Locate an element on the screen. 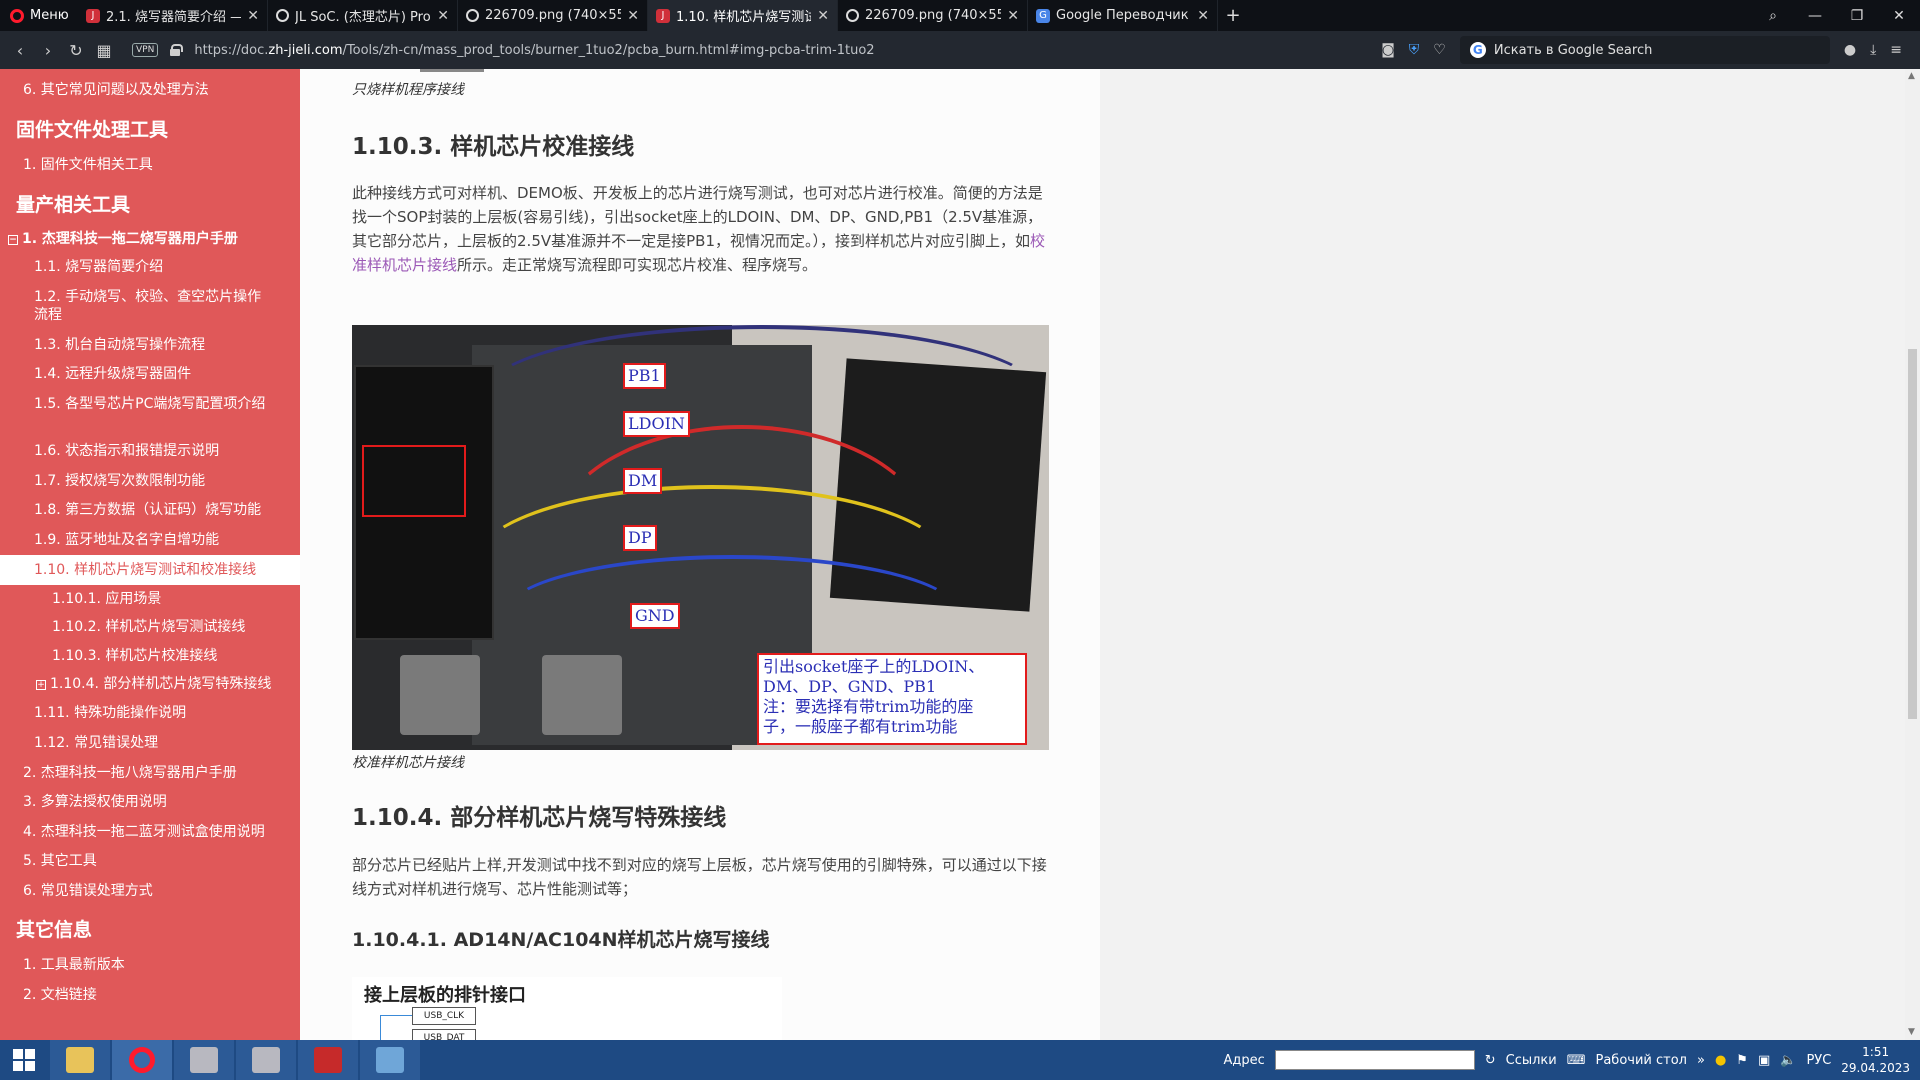 Image resolution: width=1920 pixels, height=1080 pixels. sidebar-item: 1.6. 状态指示和报错提示说明 is located at coordinates (150, 451).